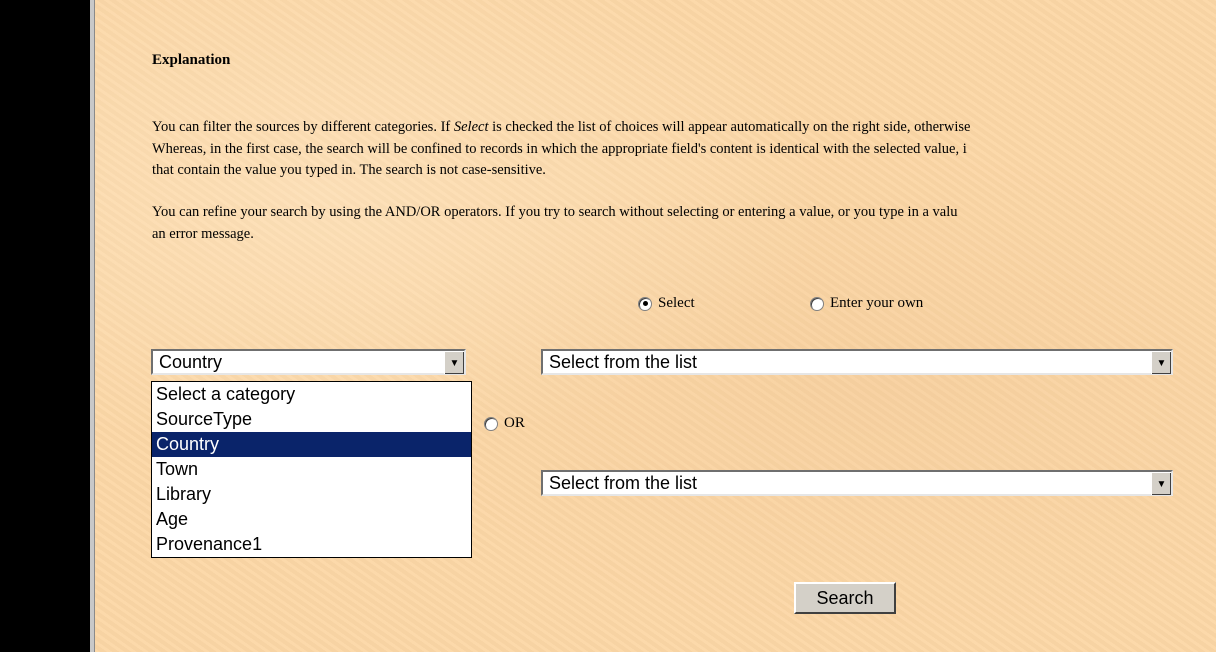 This screenshot has width=1216, height=652. Describe the element at coordinates (623, 362) in the screenshot. I see `value-select-1-text: Select from the list` at that location.